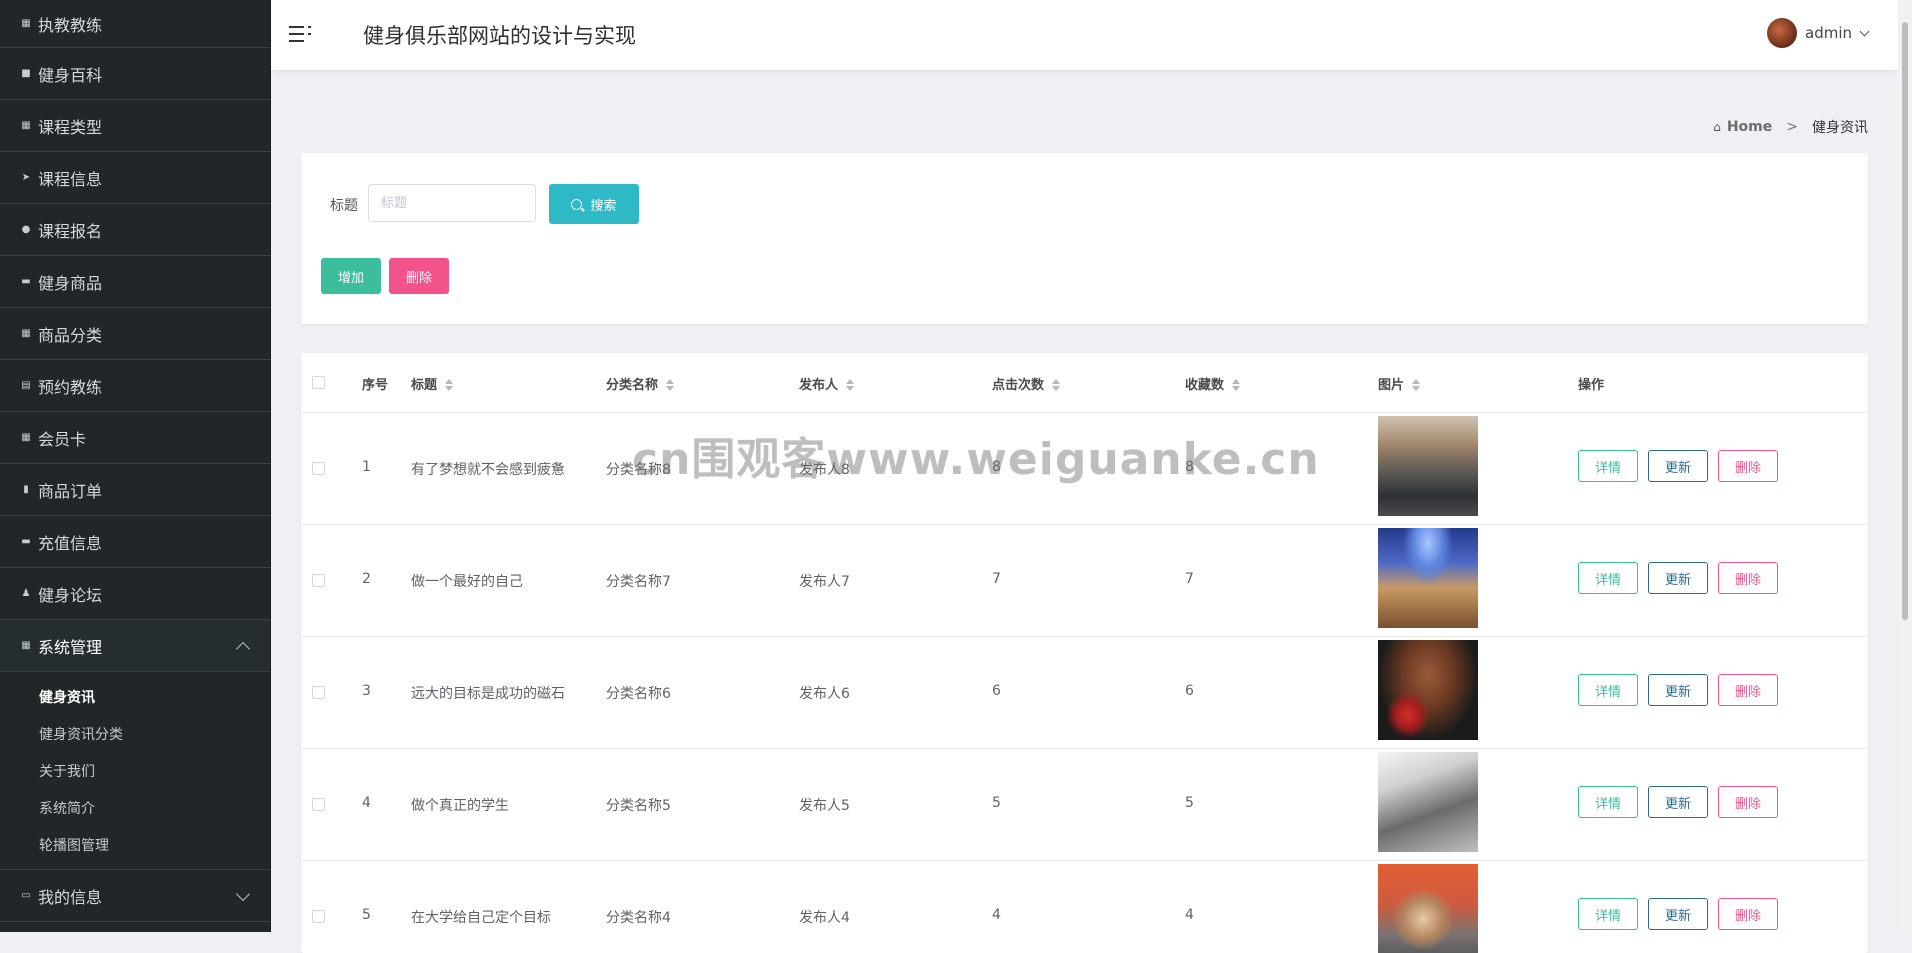  What do you see at coordinates (452, 203) in the screenshot?
I see `search-input` at bounding box center [452, 203].